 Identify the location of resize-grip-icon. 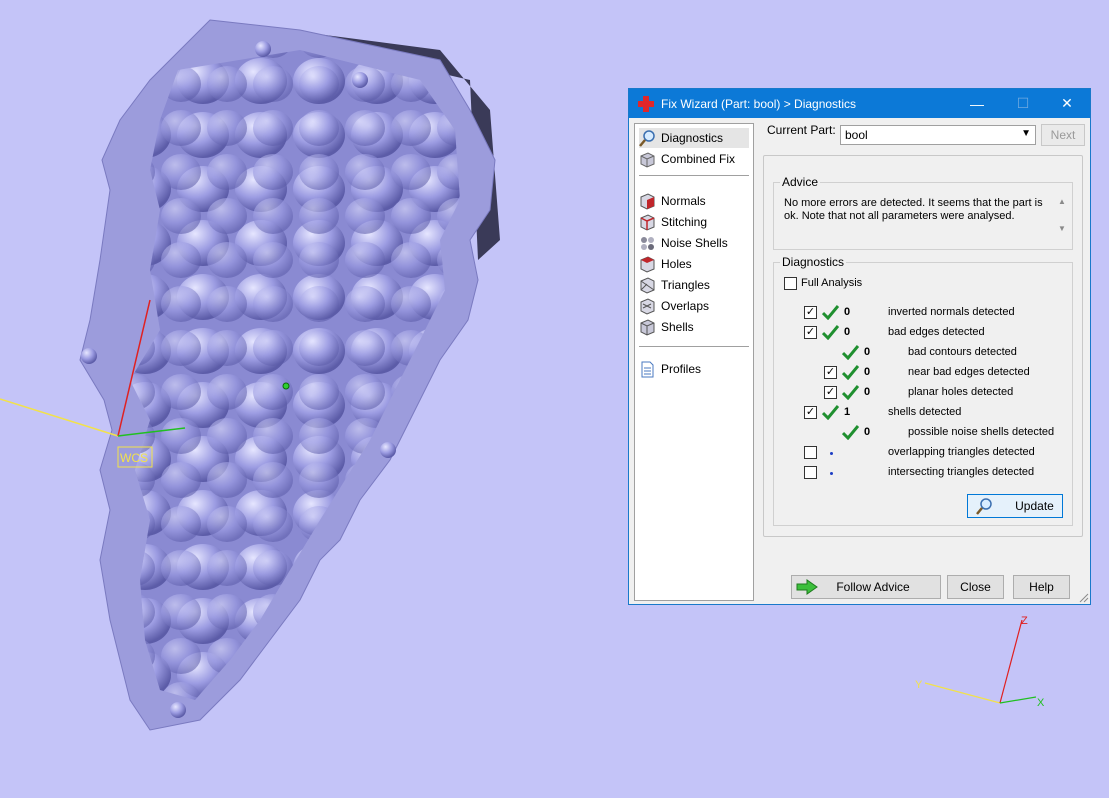
(1083, 597).